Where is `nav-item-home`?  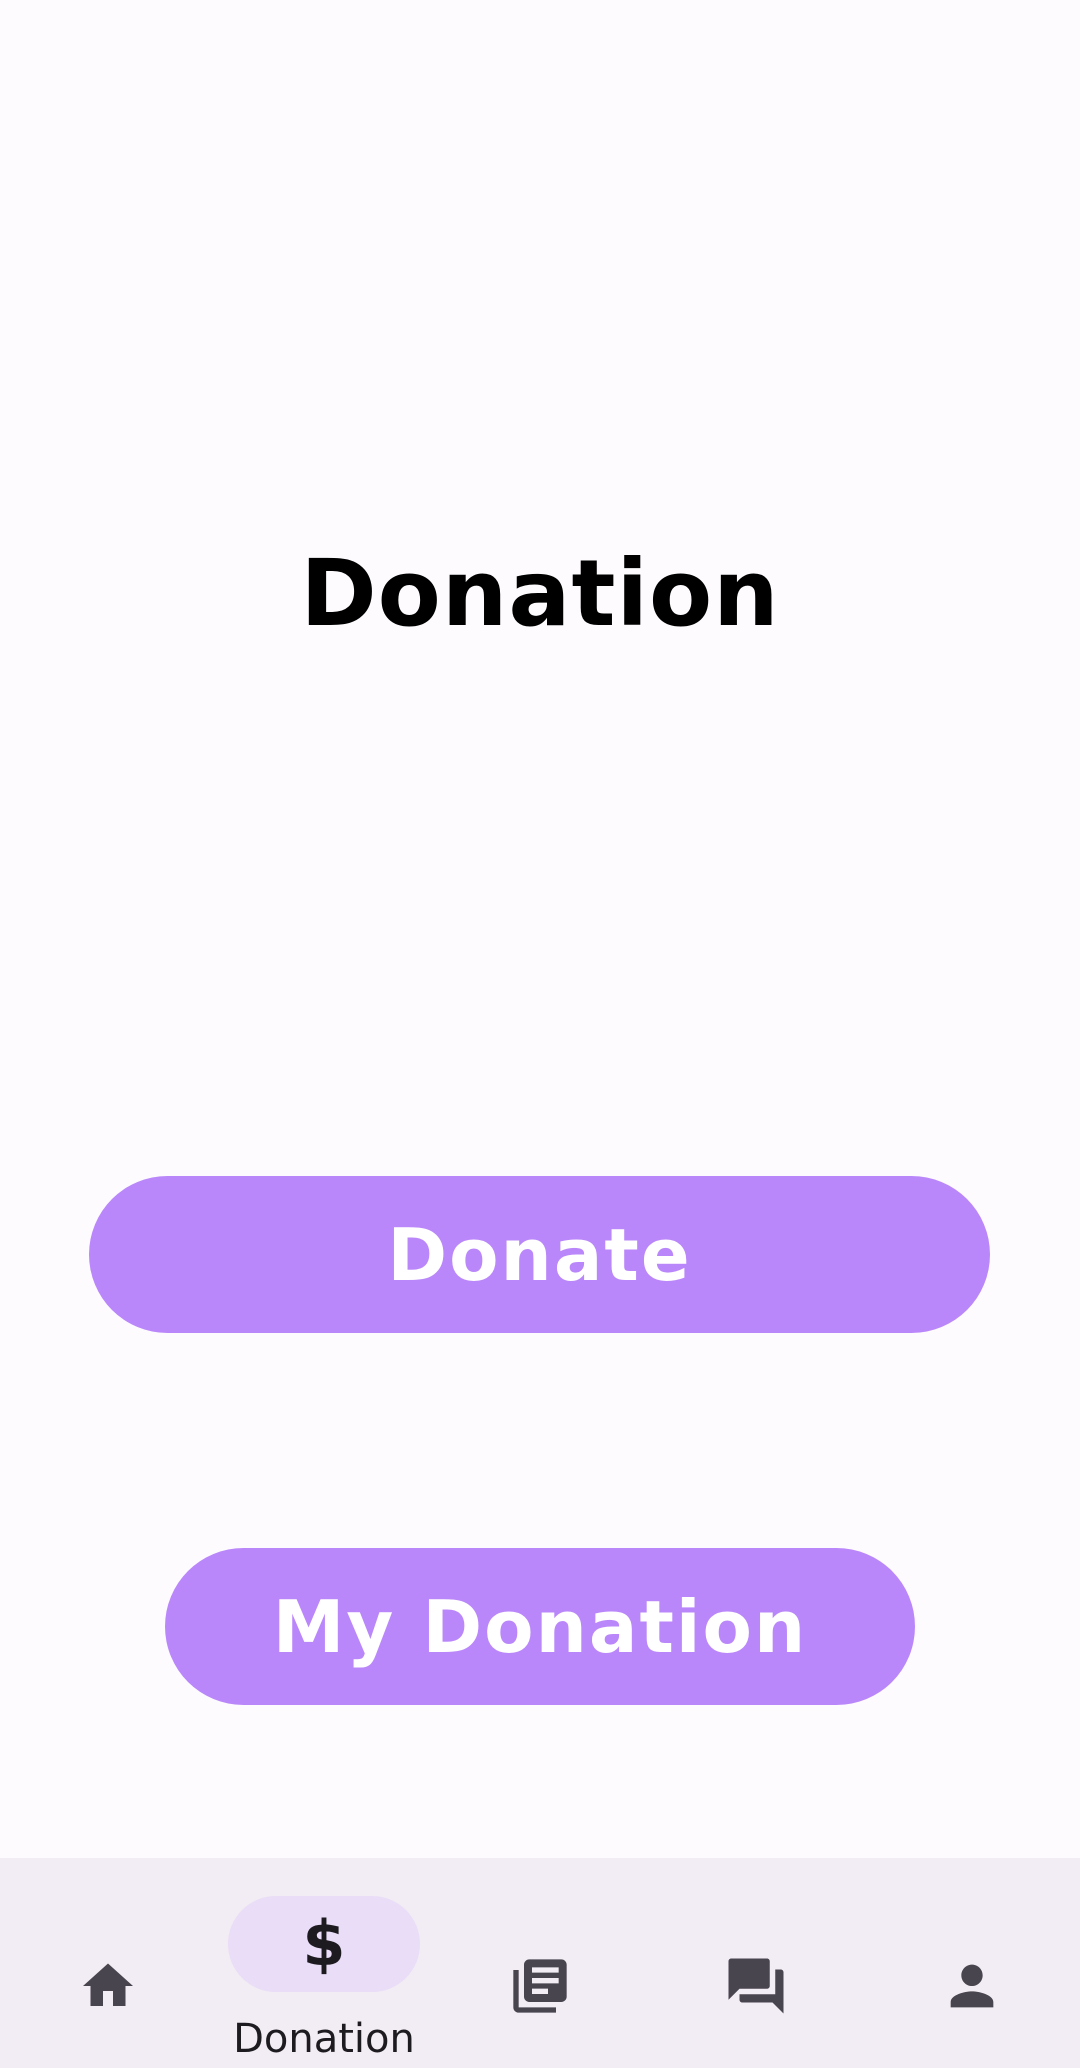 nav-item-home is located at coordinates (108, 1963).